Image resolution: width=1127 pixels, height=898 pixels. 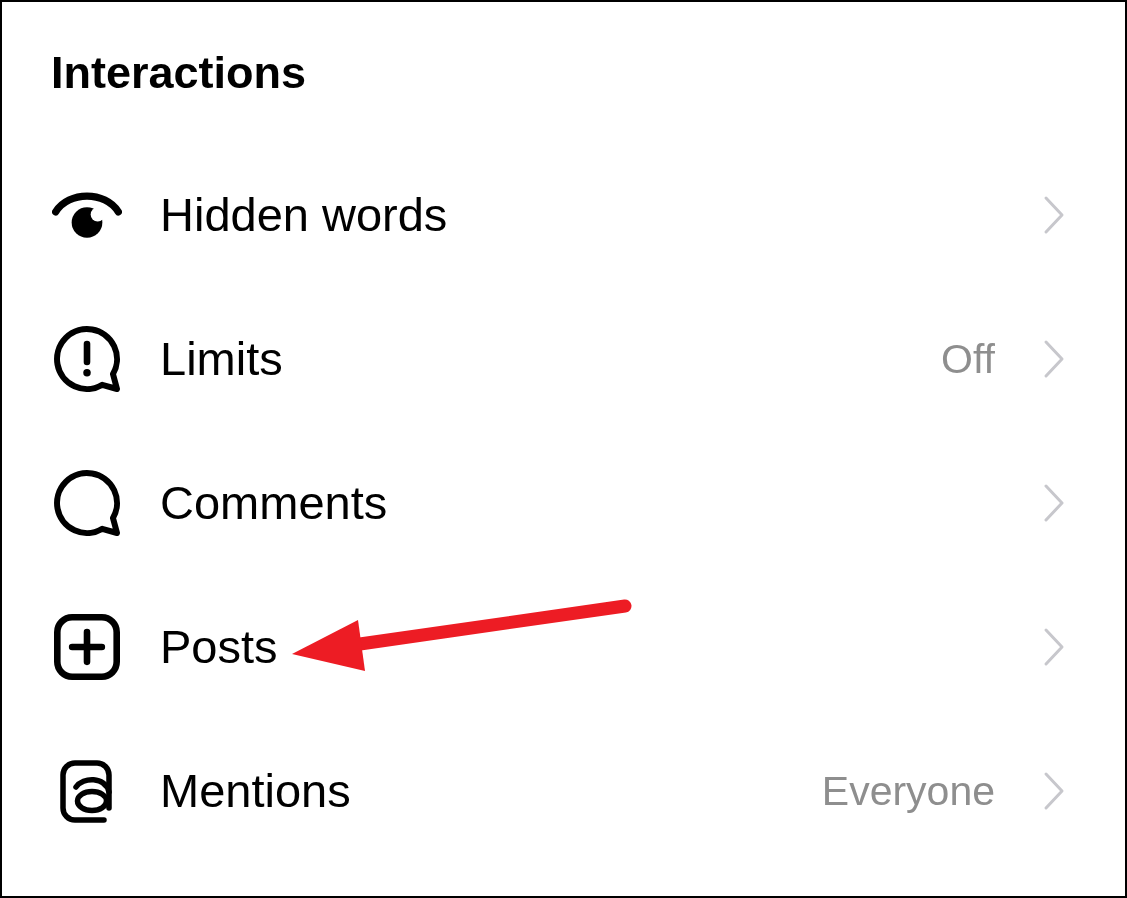 What do you see at coordinates (179, 73) in the screenshot?
I see `section-title: Interactions` at bounding box center [179, 73].